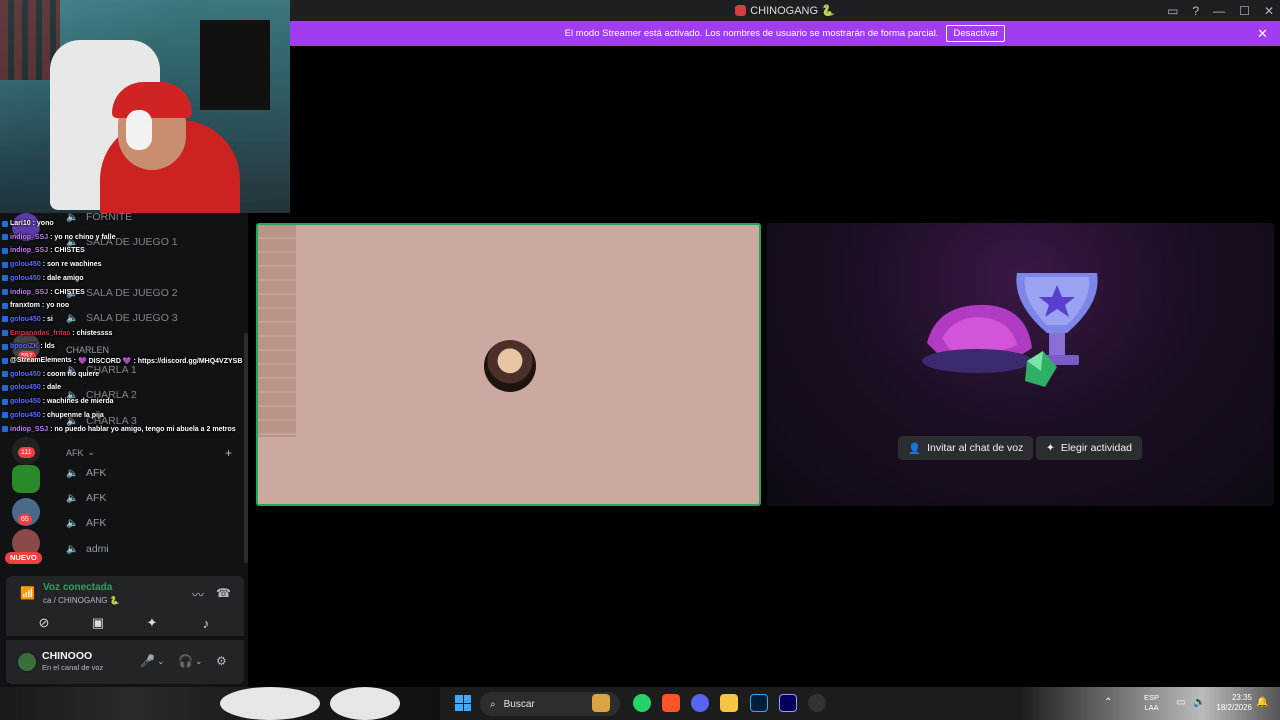 This screenshot has width=1280, height=720. I want to click on chat-username: bpoolZK, so click(24, 347).